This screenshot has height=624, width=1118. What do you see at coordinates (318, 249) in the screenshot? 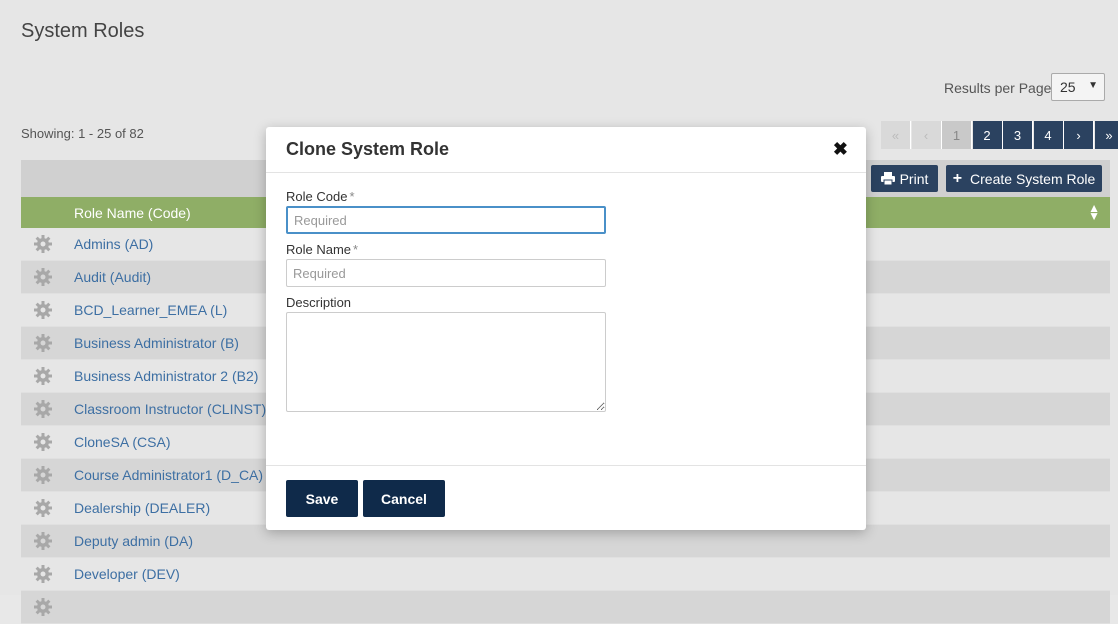
I see `role-name-label-text: Role Name` at bounding box center [318, 249].